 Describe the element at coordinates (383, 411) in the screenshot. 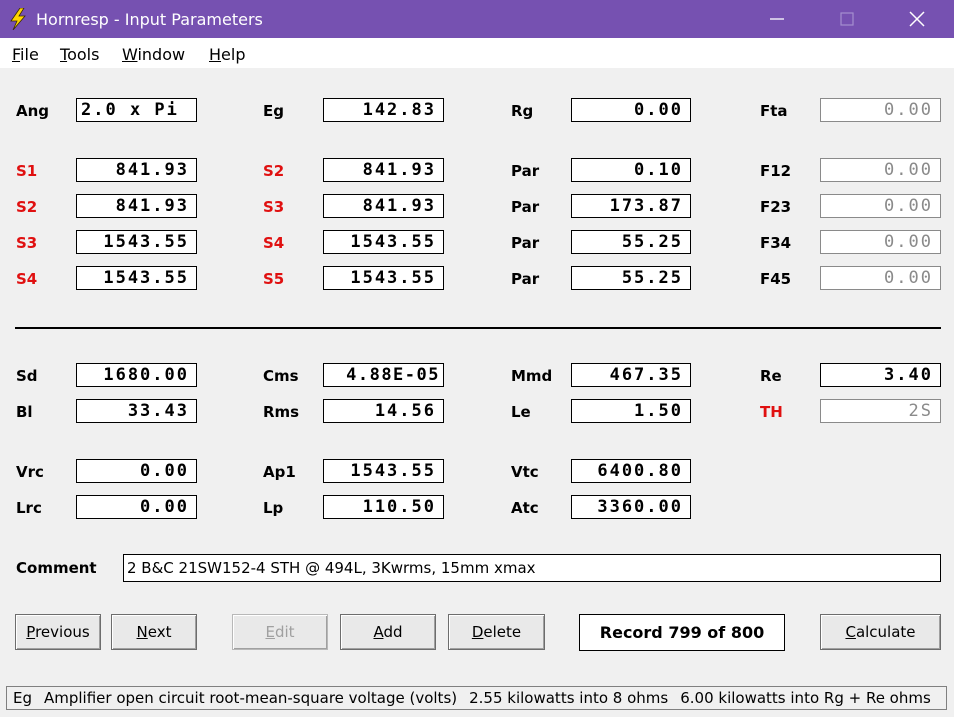

I see `rms-field: 14.56` at that location.